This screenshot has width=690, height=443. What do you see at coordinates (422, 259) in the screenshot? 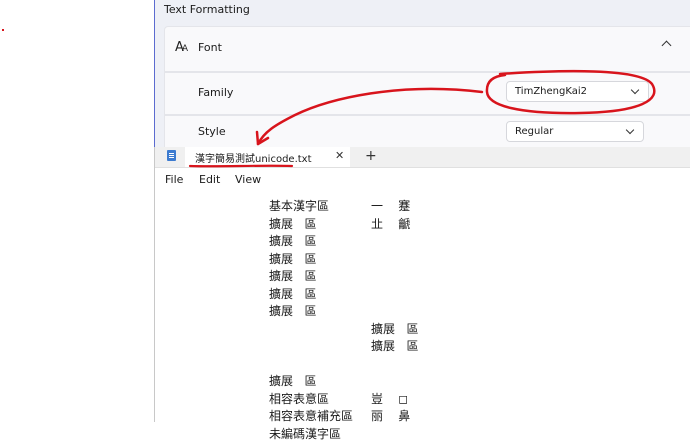
I see `text-line: 𠀀 𠀀 𠀀 𠀀 𠀀 𠀀 𠀀 擴展𠀀 𠀀 𠀀 區 𪜀𠀀 𠀀 𠀀 𠀀 𫜴` at bounding box center [422, 259].